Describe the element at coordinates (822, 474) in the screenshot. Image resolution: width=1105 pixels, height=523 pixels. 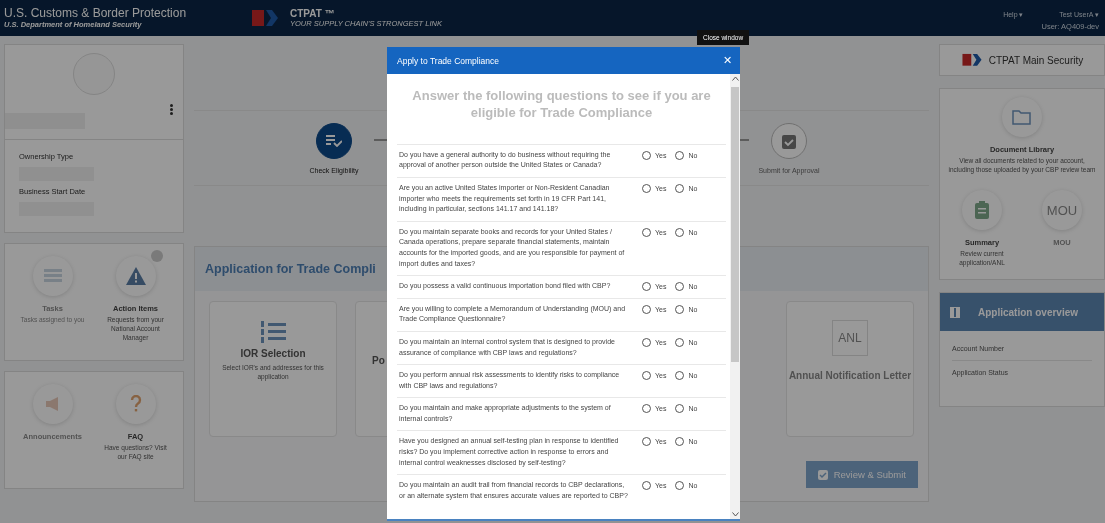
I see `check-icon` at that location.